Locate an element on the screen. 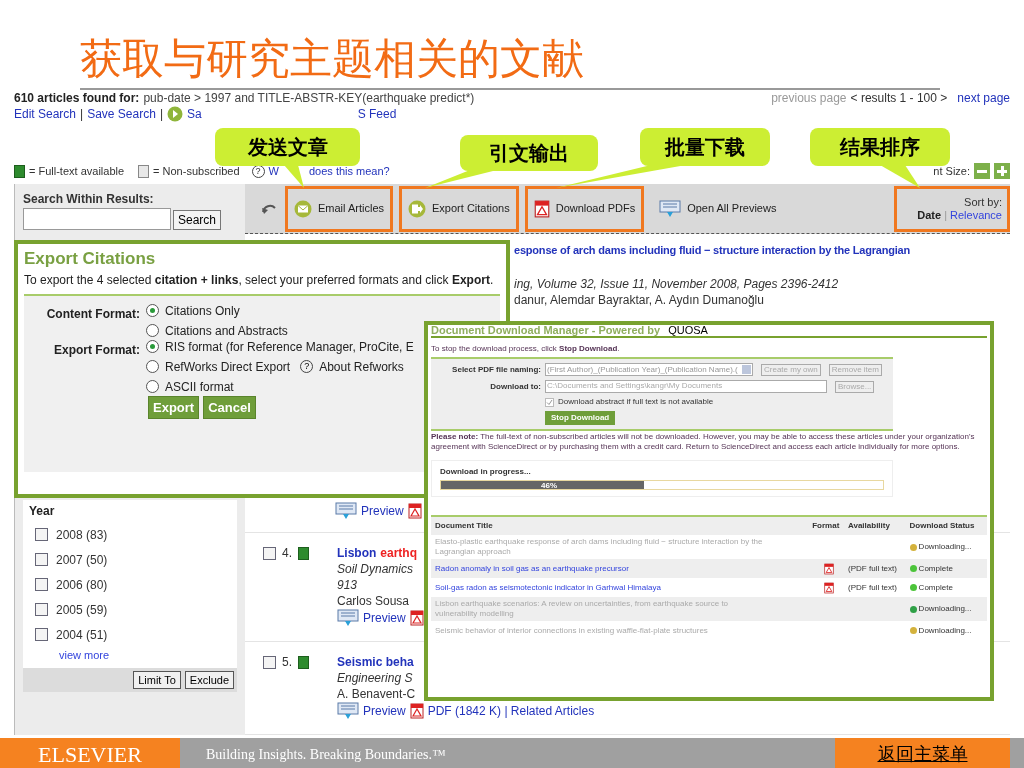  document-title-link: Radon anomaly in soil gas as an earthquake precursor is located at coordinates (622, 568).